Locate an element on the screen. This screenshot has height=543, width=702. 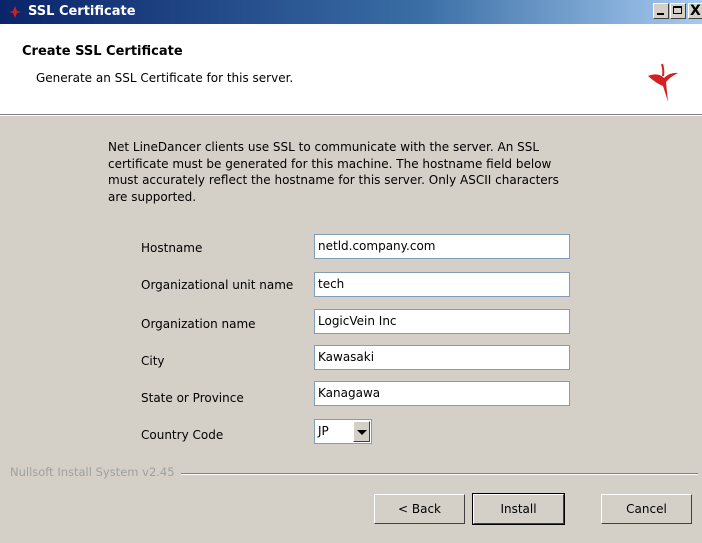
city-label: City is located at coordinates (153, 361).